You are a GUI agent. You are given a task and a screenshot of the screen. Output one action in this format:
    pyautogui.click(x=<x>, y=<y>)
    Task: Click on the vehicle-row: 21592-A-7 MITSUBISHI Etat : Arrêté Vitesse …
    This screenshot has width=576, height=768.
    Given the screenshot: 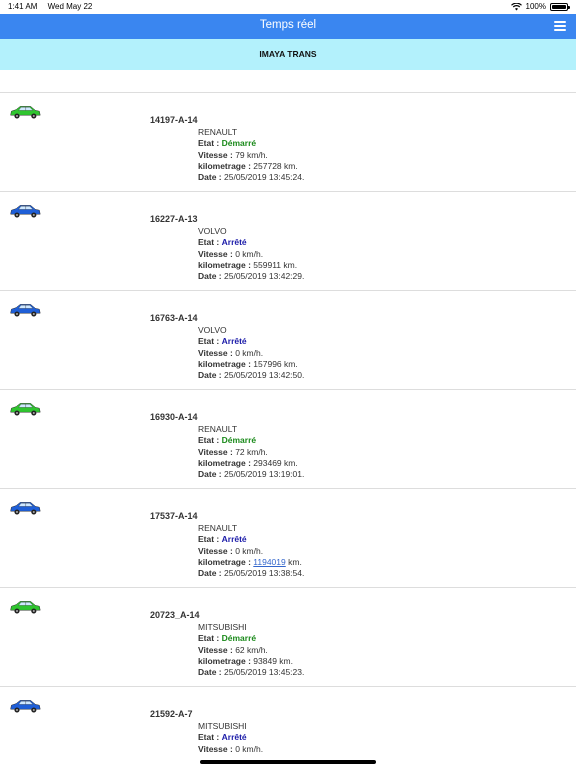 What is the action you would take?
    pyautogui.click(x=288, y=723)
    